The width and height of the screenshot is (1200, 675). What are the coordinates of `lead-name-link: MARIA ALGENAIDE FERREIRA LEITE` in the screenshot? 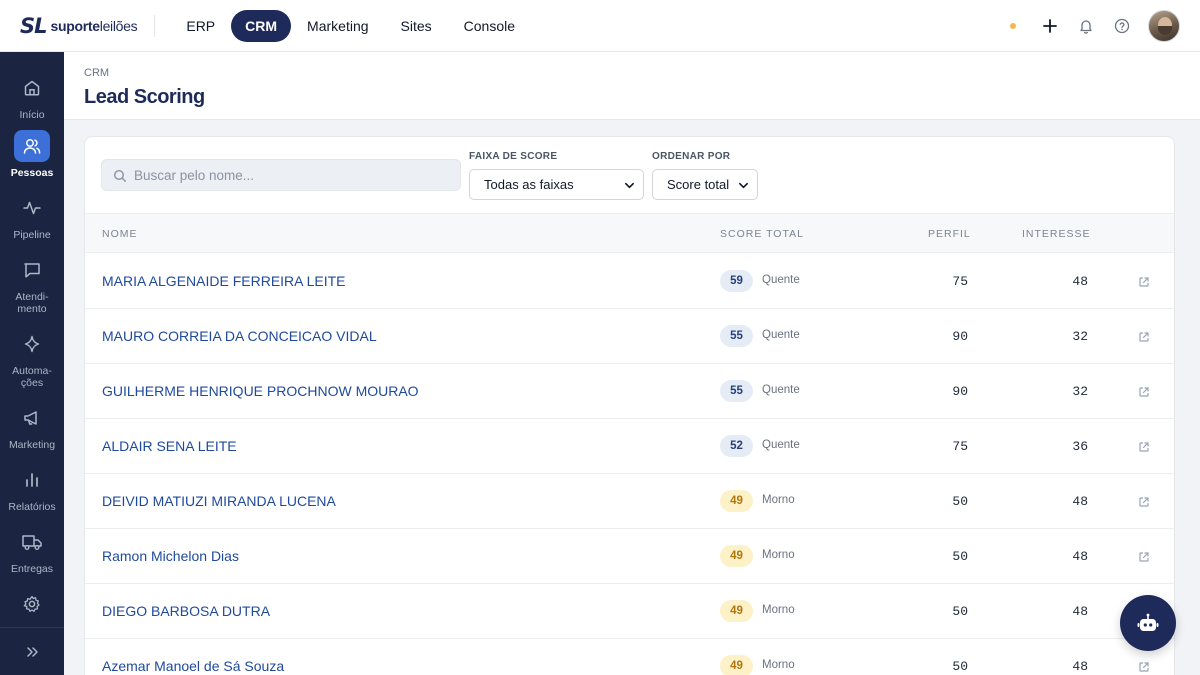 It's located at (224, 281).